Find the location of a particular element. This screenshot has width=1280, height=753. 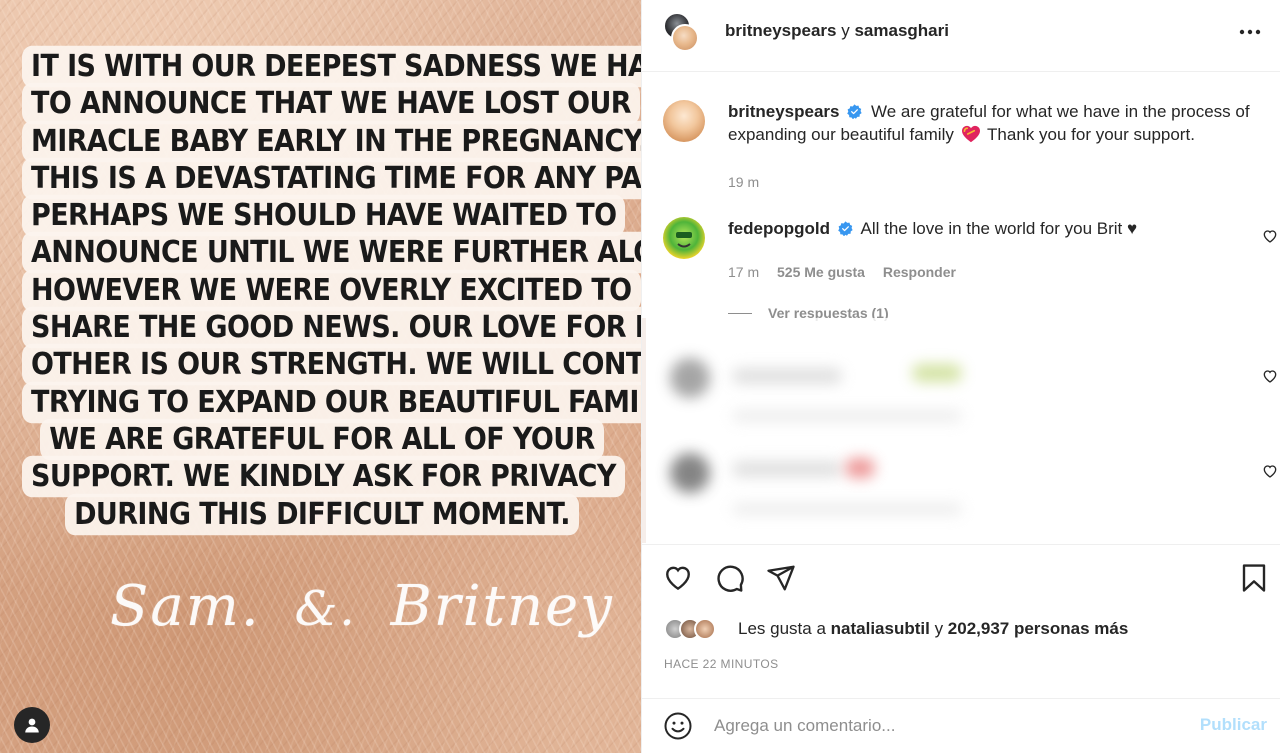

likes-count-link: 202,937 personas más is located at coordinates (1038, 628).